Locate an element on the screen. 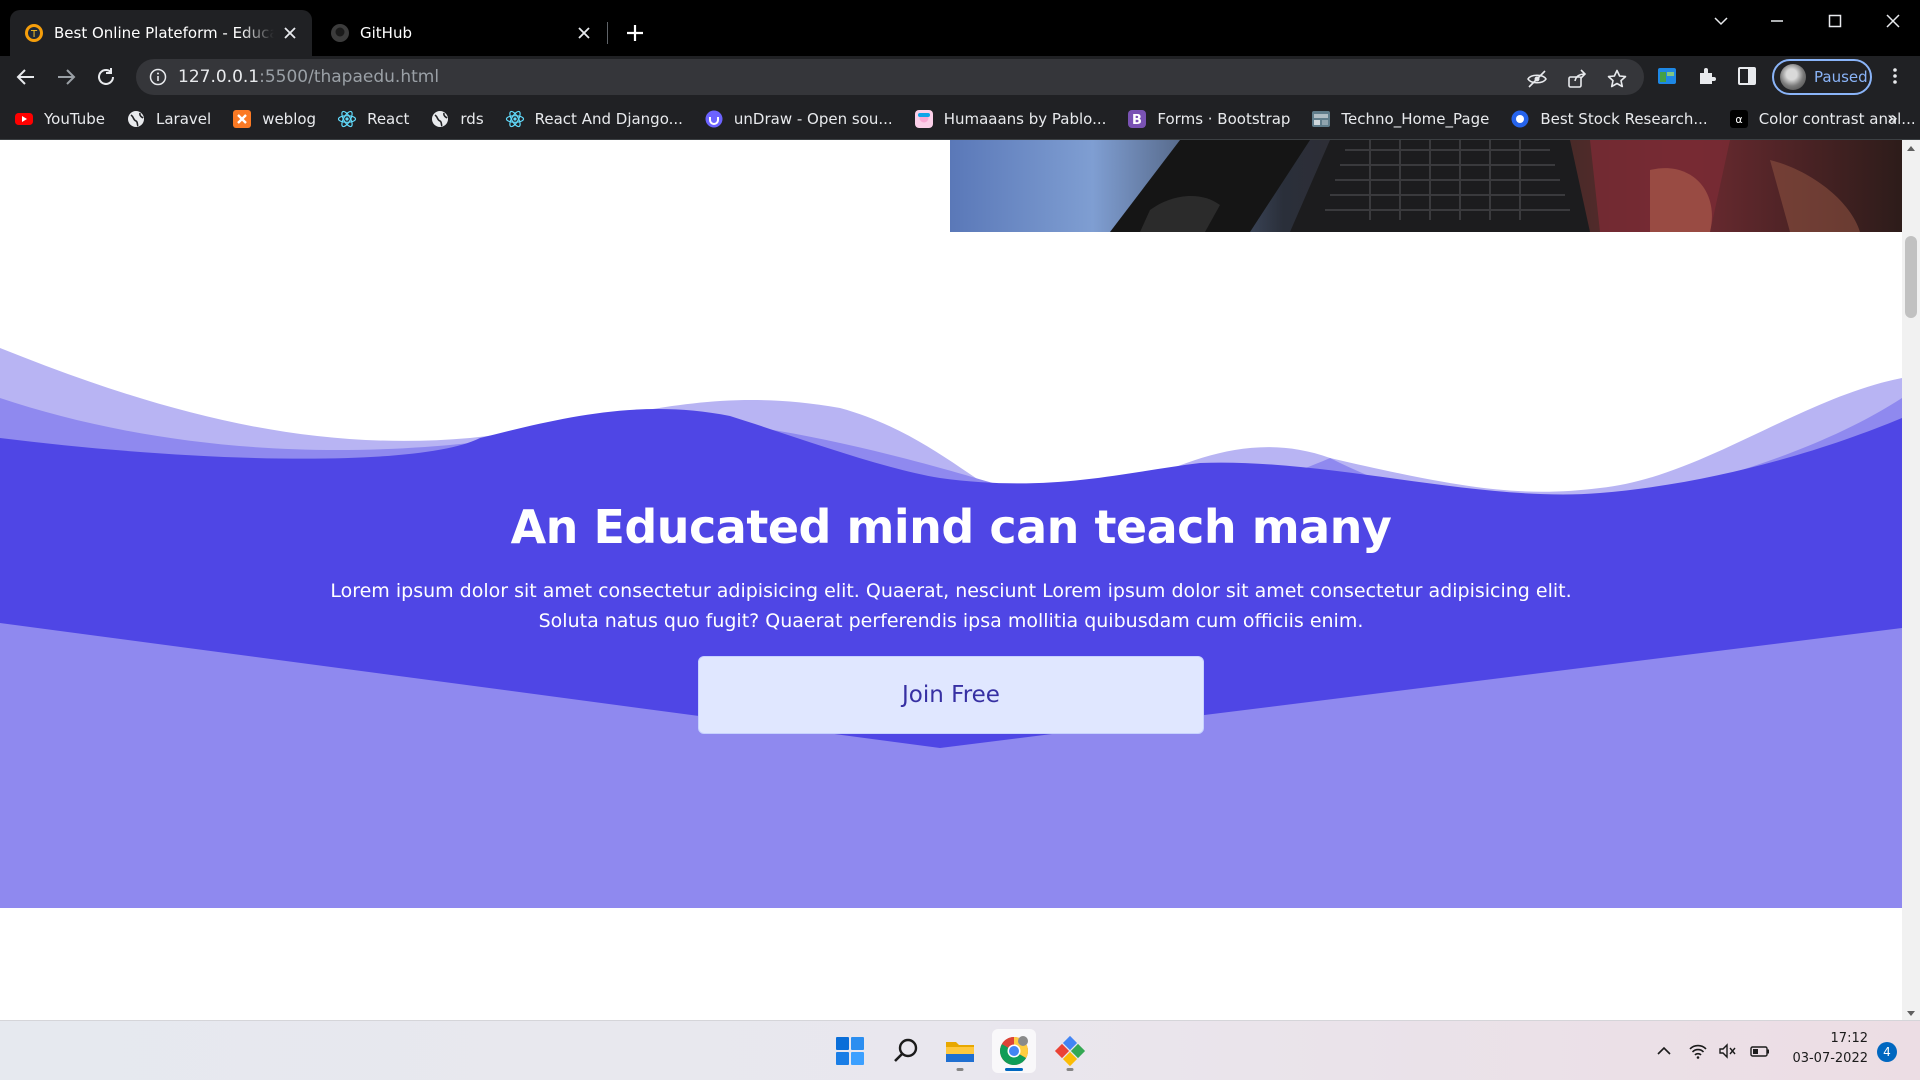 Image resolution: width=1920 pixels, height=1080 pixels. clock-time: 17:12 is located at coordinates (1849, 1038).